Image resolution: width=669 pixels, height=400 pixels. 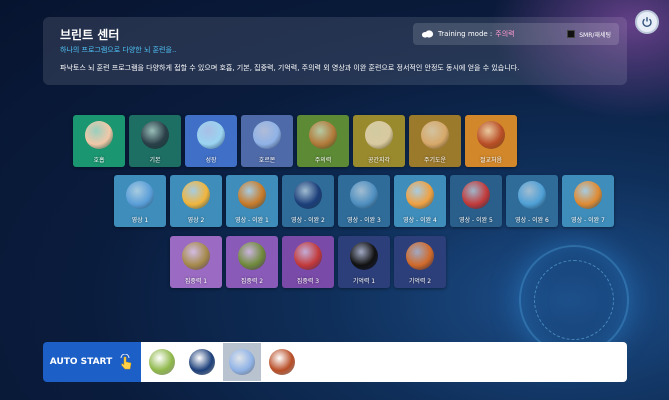 What do you see at coordinates (211, 160) in the screenshot?
I see `training-tile-label: 성장` at bounding box center [211, 160].